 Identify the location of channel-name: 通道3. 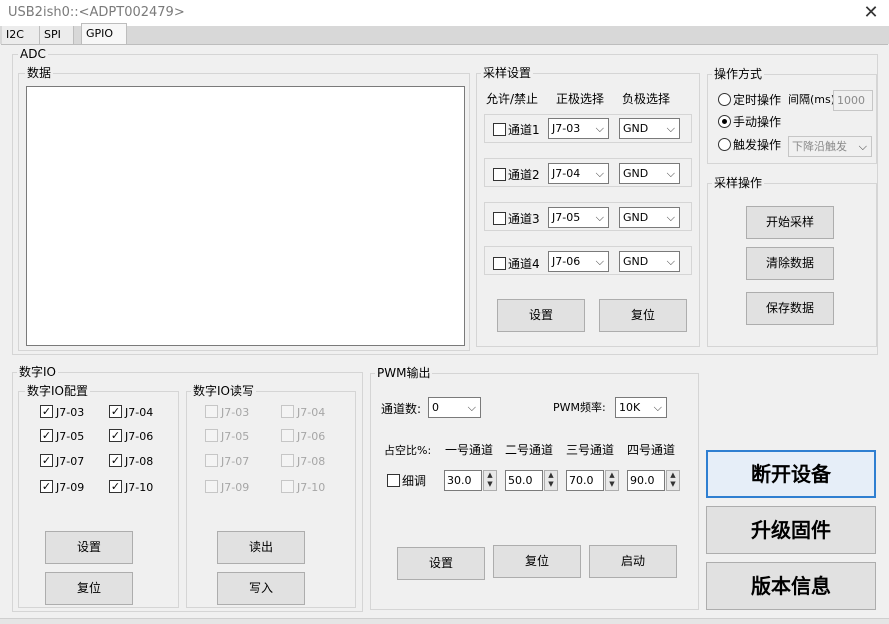
(524, 219).